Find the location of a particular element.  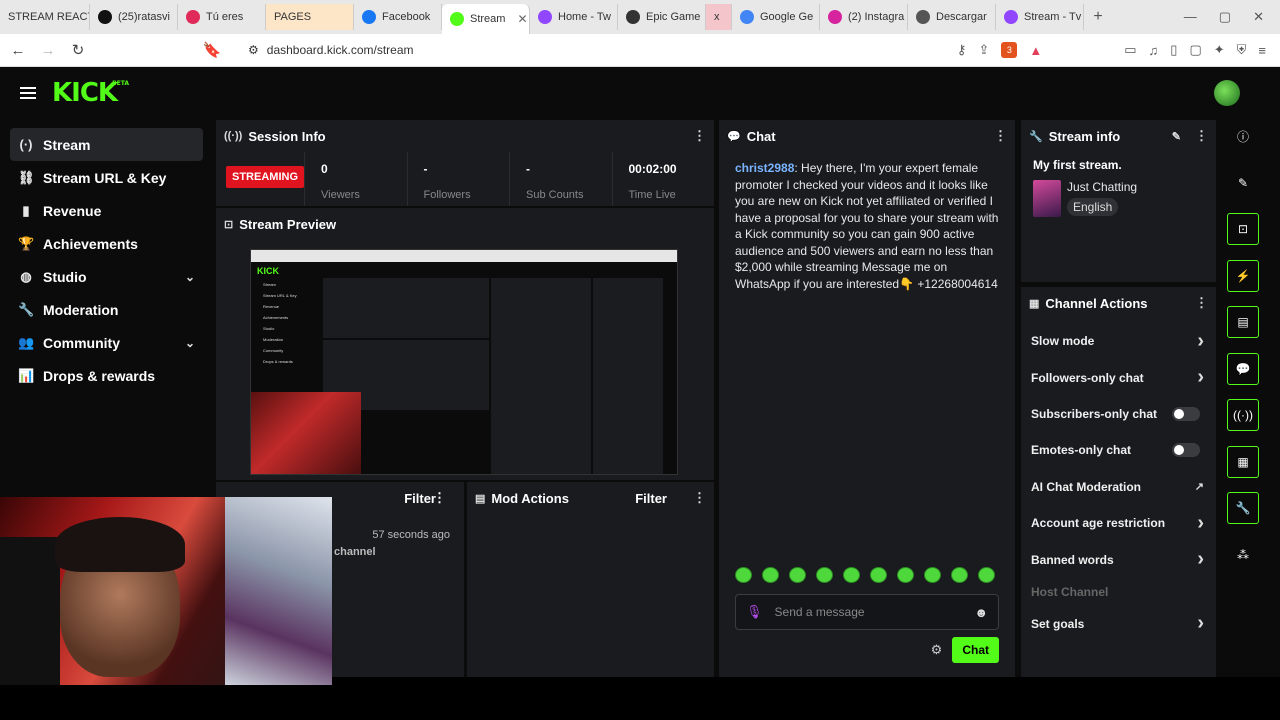

chat-settings-gear-icon: ⚙ is located at coordinates (937, 650).